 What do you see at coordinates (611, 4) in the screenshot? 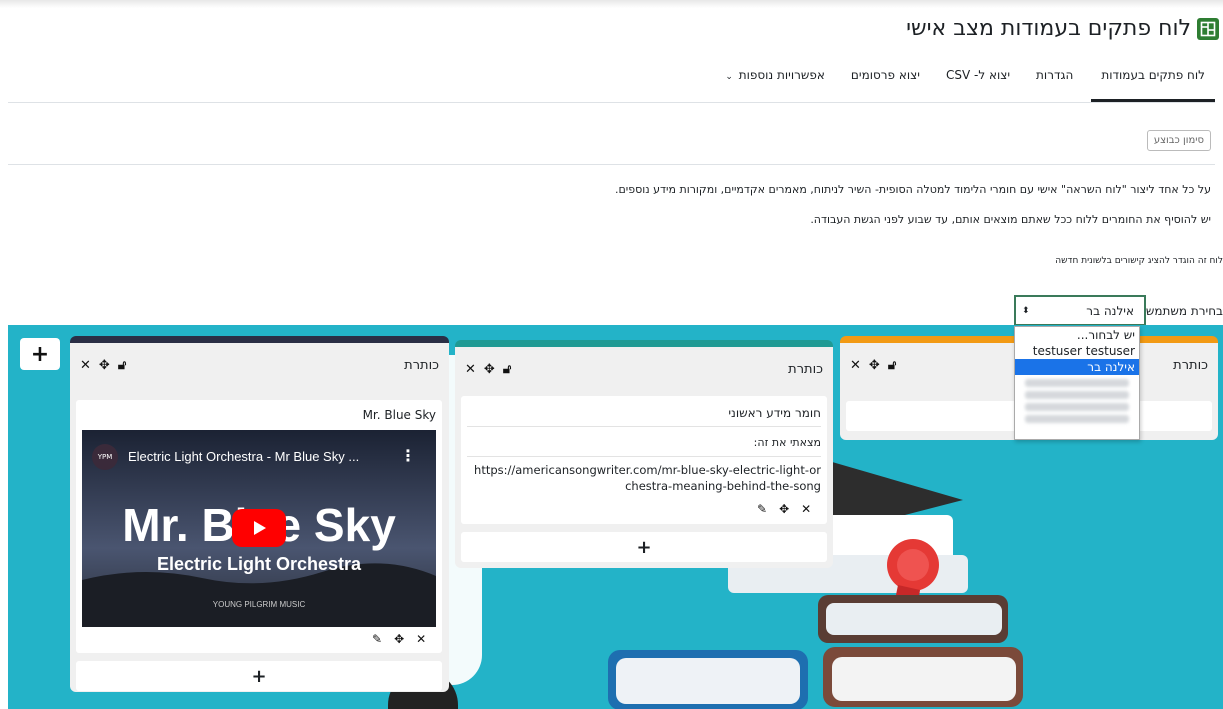
I see `top-shadow` at bounding box center [611, 4].